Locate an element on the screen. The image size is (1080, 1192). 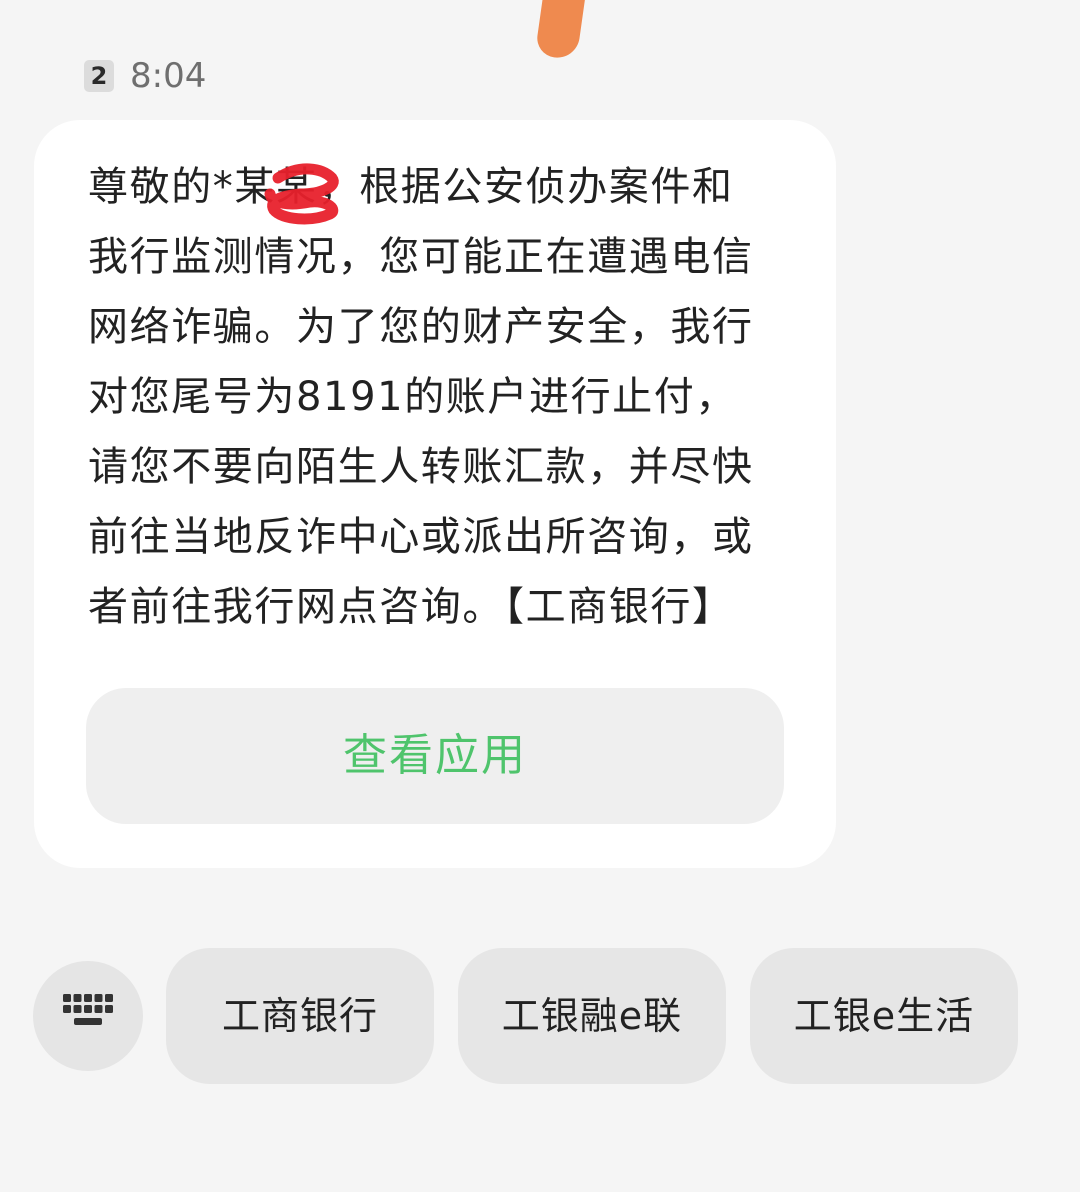
quick-reply-icbc-elife: 工银e生活 is located at coordinates (884, 1016).